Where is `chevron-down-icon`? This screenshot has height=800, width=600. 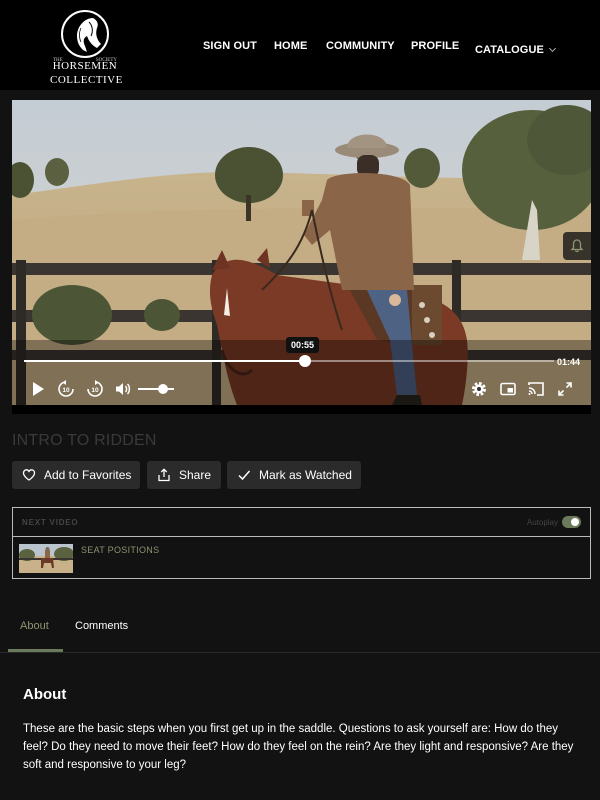
chevron-down-icon is located at coordinates (552, 48).